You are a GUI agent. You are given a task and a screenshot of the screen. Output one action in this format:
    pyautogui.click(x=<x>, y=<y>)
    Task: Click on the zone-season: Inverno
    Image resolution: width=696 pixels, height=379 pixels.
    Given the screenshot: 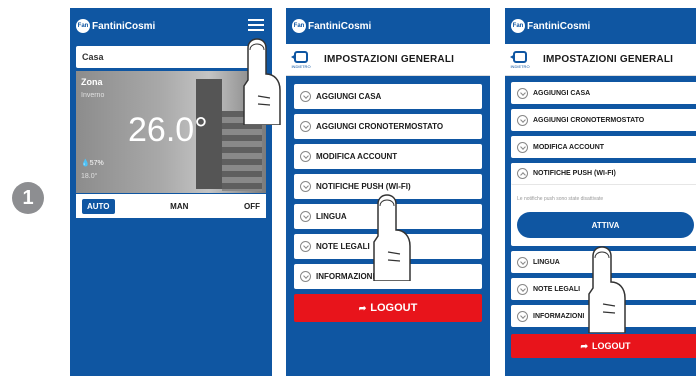 What is the action you would take?
    pyautogui.click(x=93, y=95)
    